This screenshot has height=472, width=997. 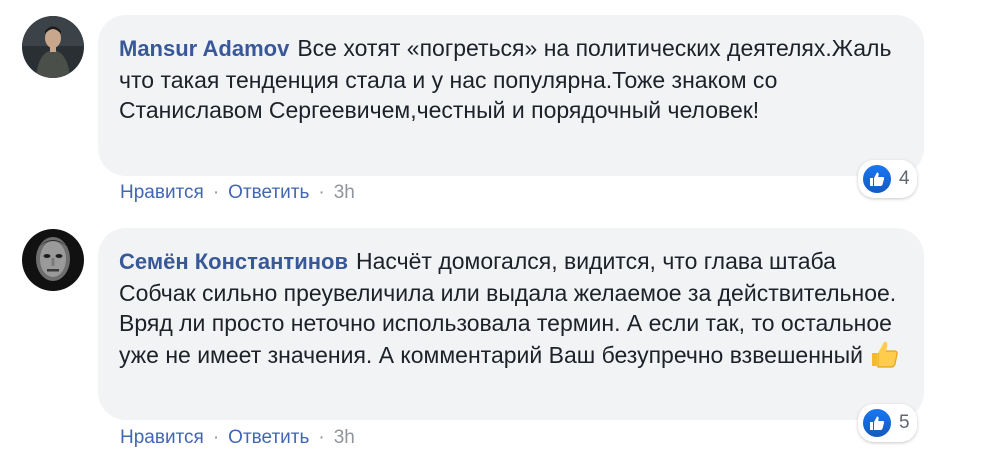 What do you see at coordinates (204, 48) in the screenshot?
I see `comment-author: Mansur Adamov` at bounding box center [204, 48].